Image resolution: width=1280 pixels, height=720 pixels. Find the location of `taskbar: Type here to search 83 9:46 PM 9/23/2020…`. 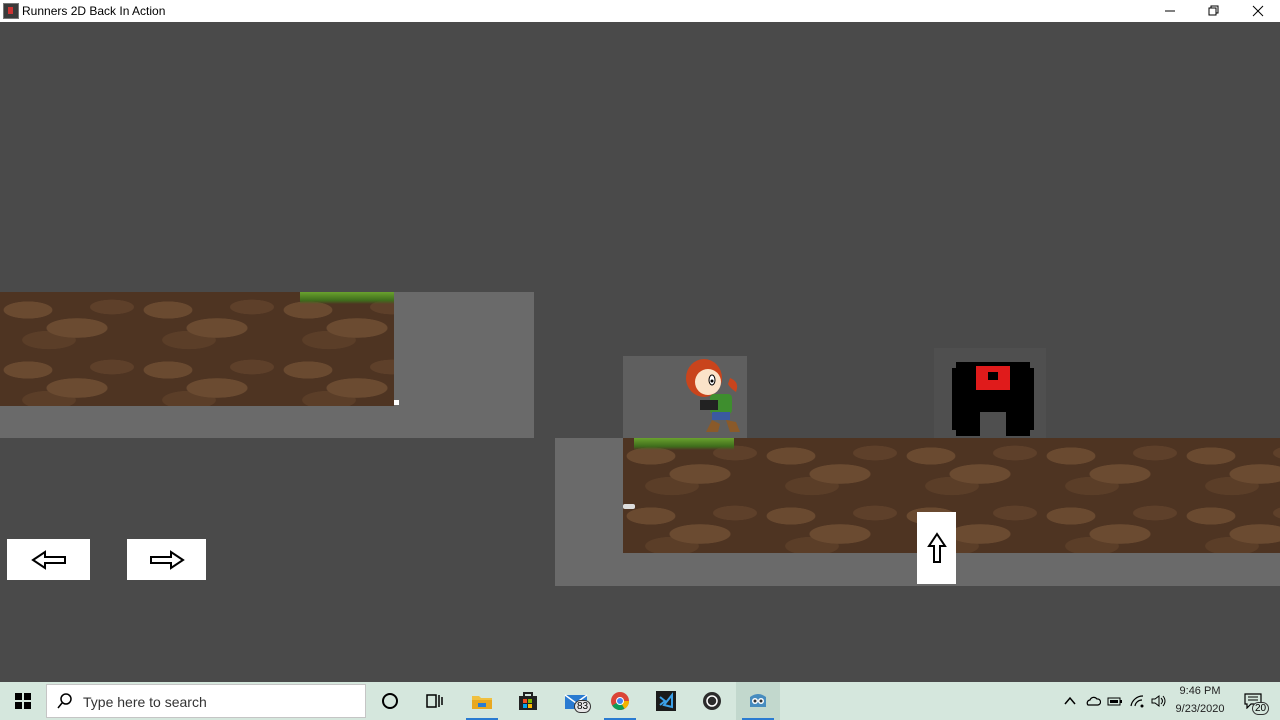

taskbar: Type here to search 83 9:46 PM 9/23/2020… is located at coordinates (640, 701).